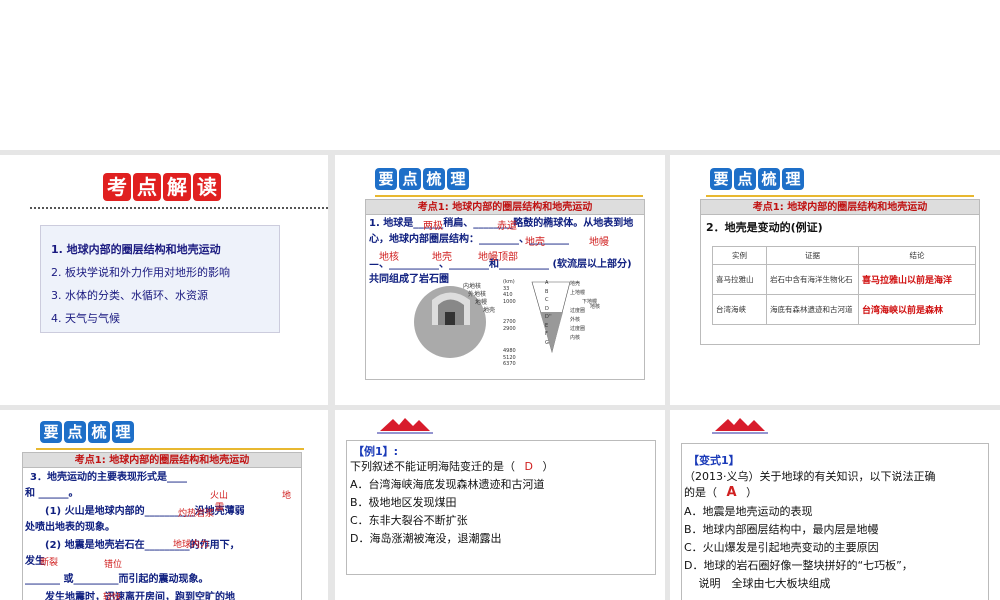 Image resolution: width=1000 pixels, height=600 pixels. What do you see at coordinates (509, 196) in the screenshot?
I see `divider` at bounding box center [509, 196].